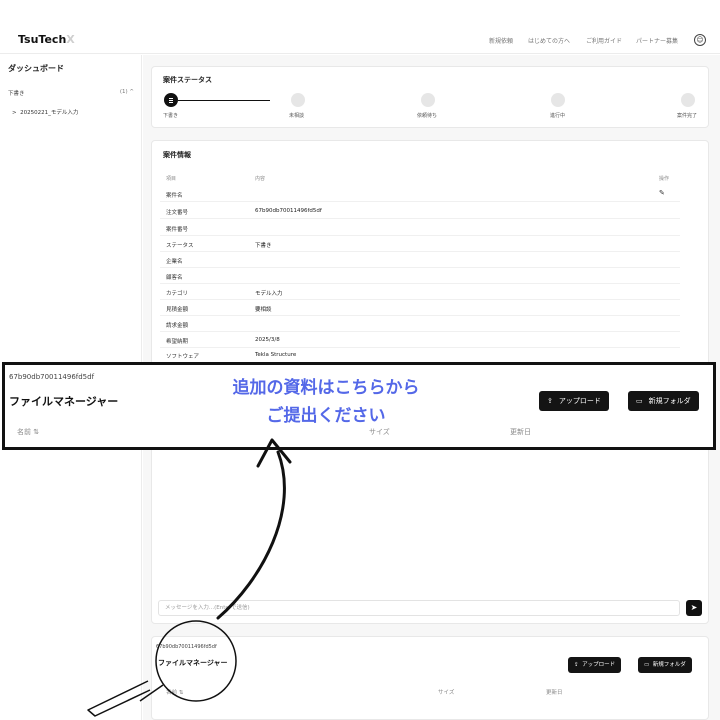  Describe the element at coordinates (180, 246) in the screenshot. I see `row-label: ステータス` at that location.